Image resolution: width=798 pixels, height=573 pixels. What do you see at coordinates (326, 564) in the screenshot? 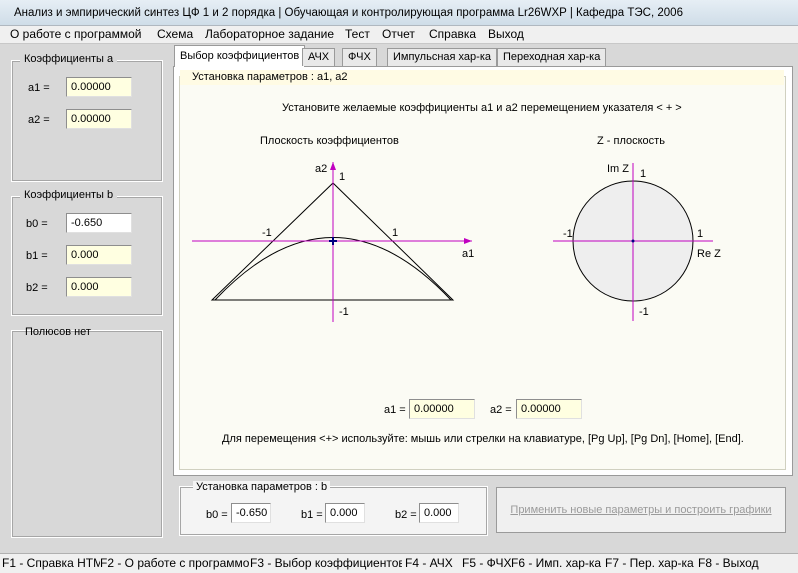
I see `status-f3: F3 - Выбор коэффициентов` at bounding box center [326, 564].